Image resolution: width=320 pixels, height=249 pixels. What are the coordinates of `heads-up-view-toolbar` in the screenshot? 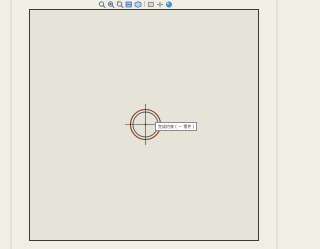 It's located at (139, 4).